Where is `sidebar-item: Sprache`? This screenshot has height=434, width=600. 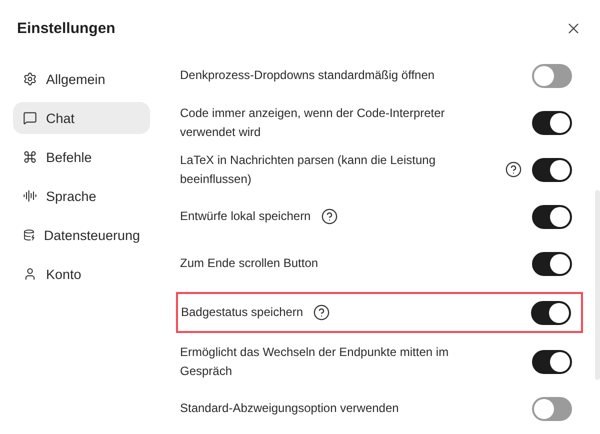
sidebar-item: Sprache is located at coordinates (81, 196).